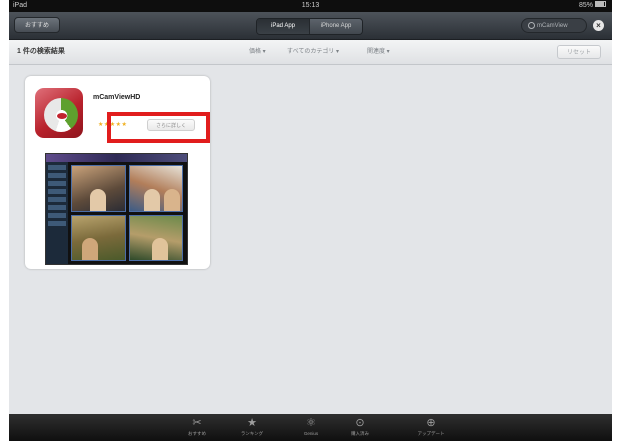 The image size is (617, 441). I want to click on updates-icon: ⊕, so click(431, 423).